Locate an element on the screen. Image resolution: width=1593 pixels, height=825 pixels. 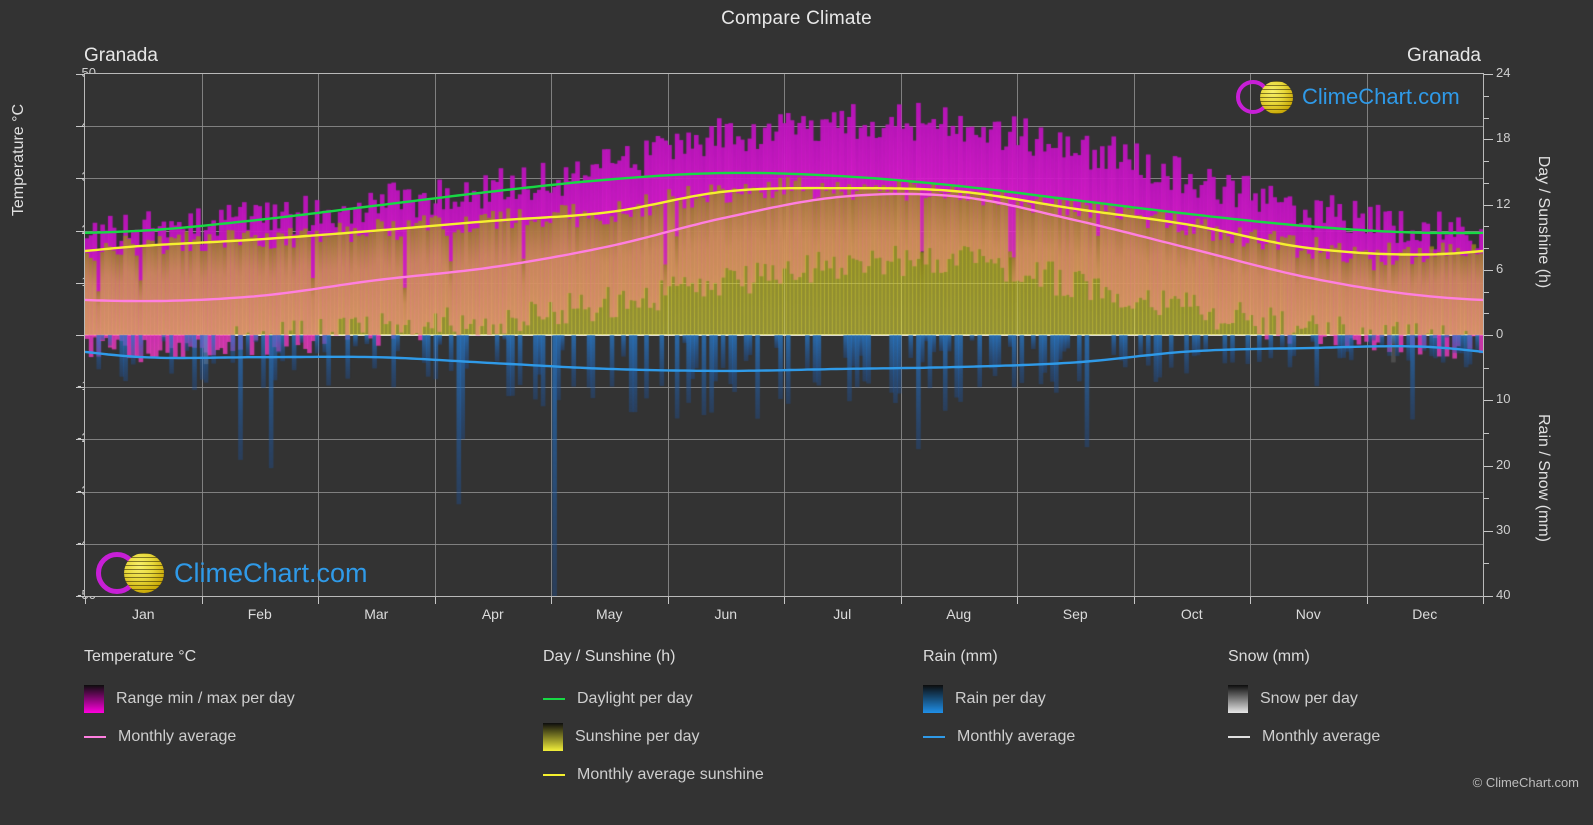
curve-daylight is located at coordinates (784, 203).